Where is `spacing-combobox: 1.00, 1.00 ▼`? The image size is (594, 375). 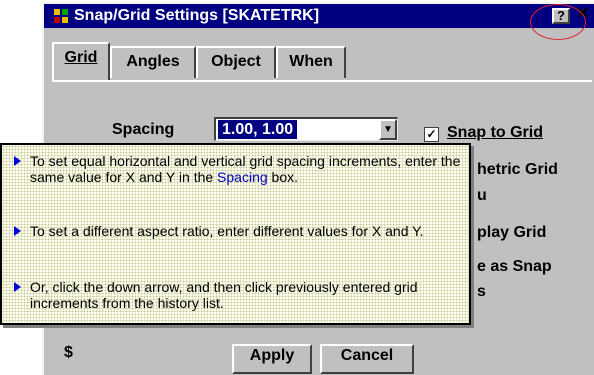
spacing-combobox: 1.00, 1.00 ▼ is located at coordinates (306, 129).